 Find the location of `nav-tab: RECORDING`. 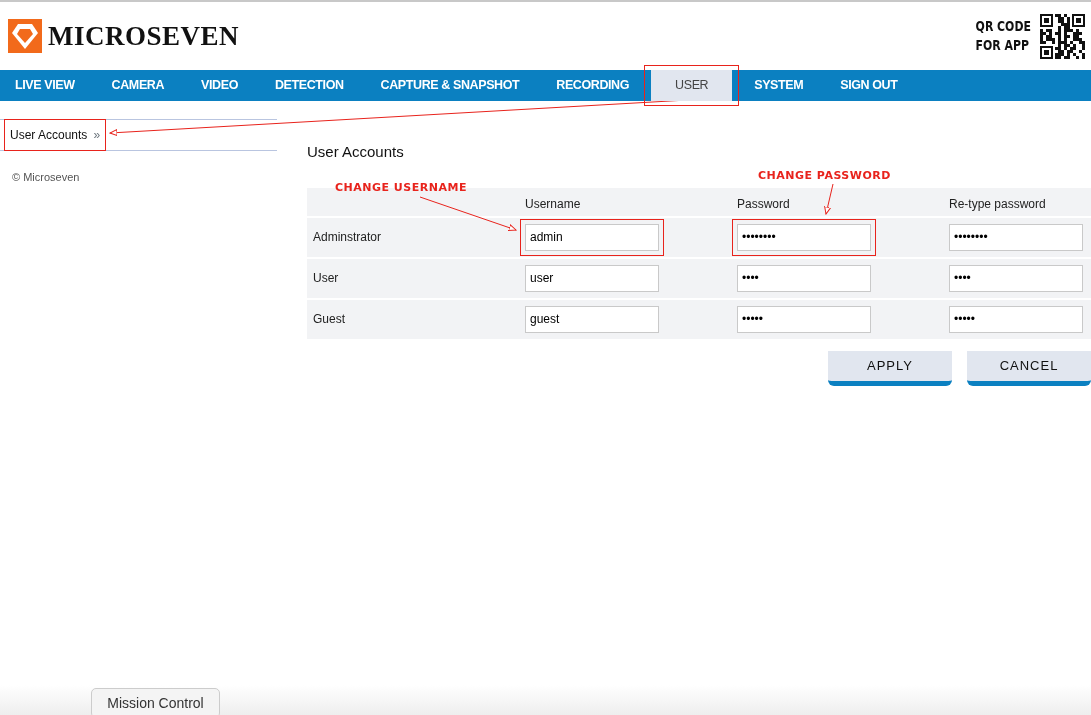

nav-tab: RECORDING is located at coordinates (593, 85).